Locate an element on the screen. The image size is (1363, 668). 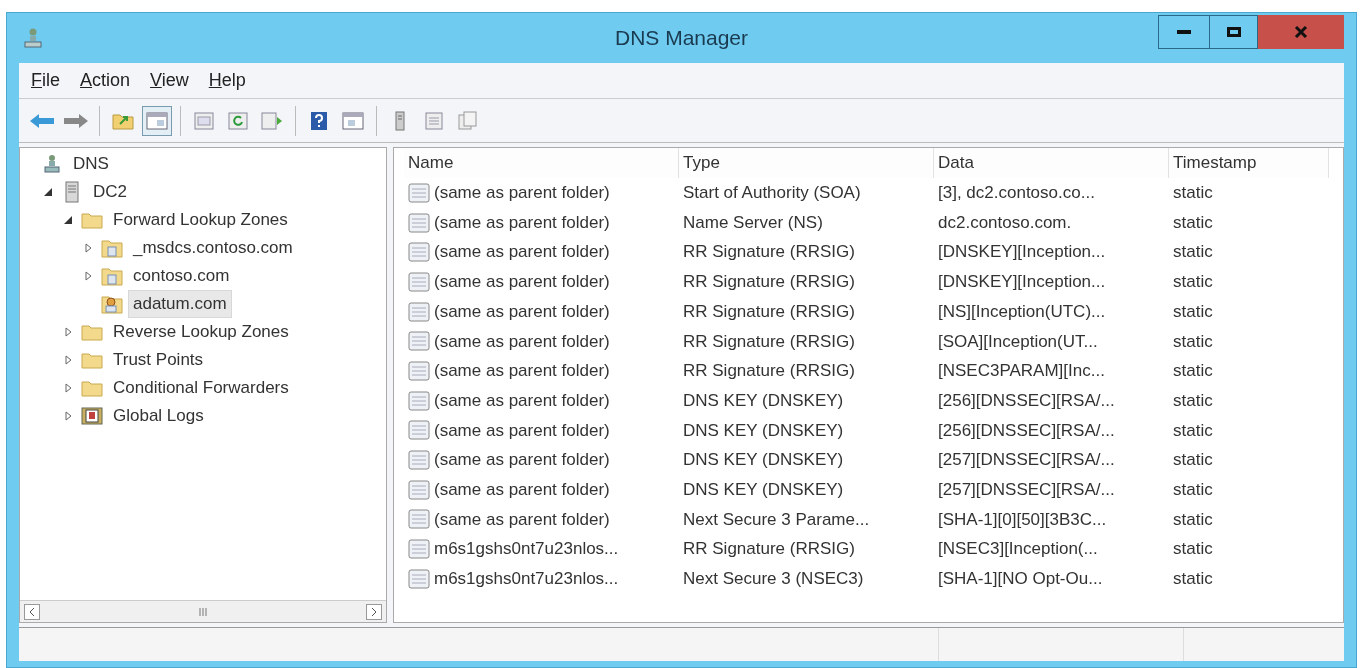
list-icon is located at coordinates (434, 120).